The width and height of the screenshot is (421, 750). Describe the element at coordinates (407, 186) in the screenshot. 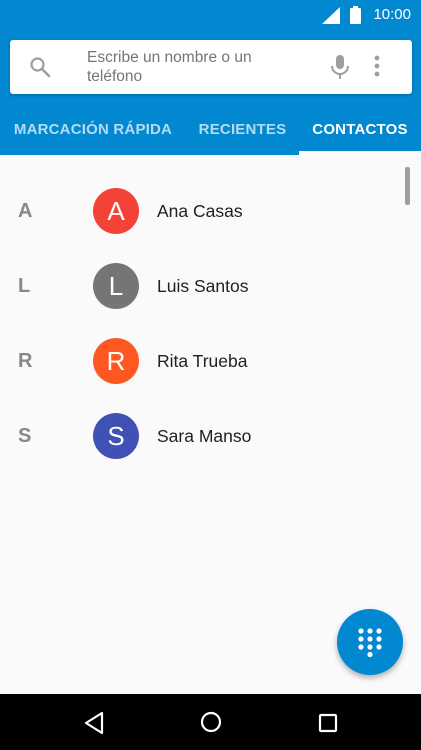

I see `scrollbar` at that location.